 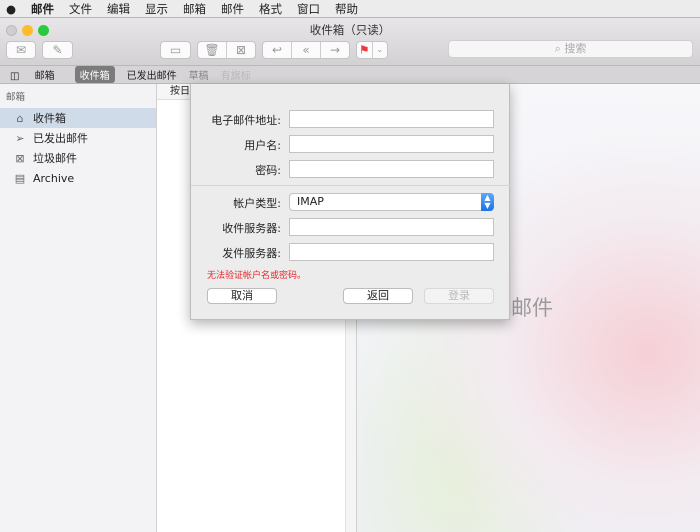 I want to click on sidebar-item-sent: ➢ 已发出邮件, so click(x=78, y=138).